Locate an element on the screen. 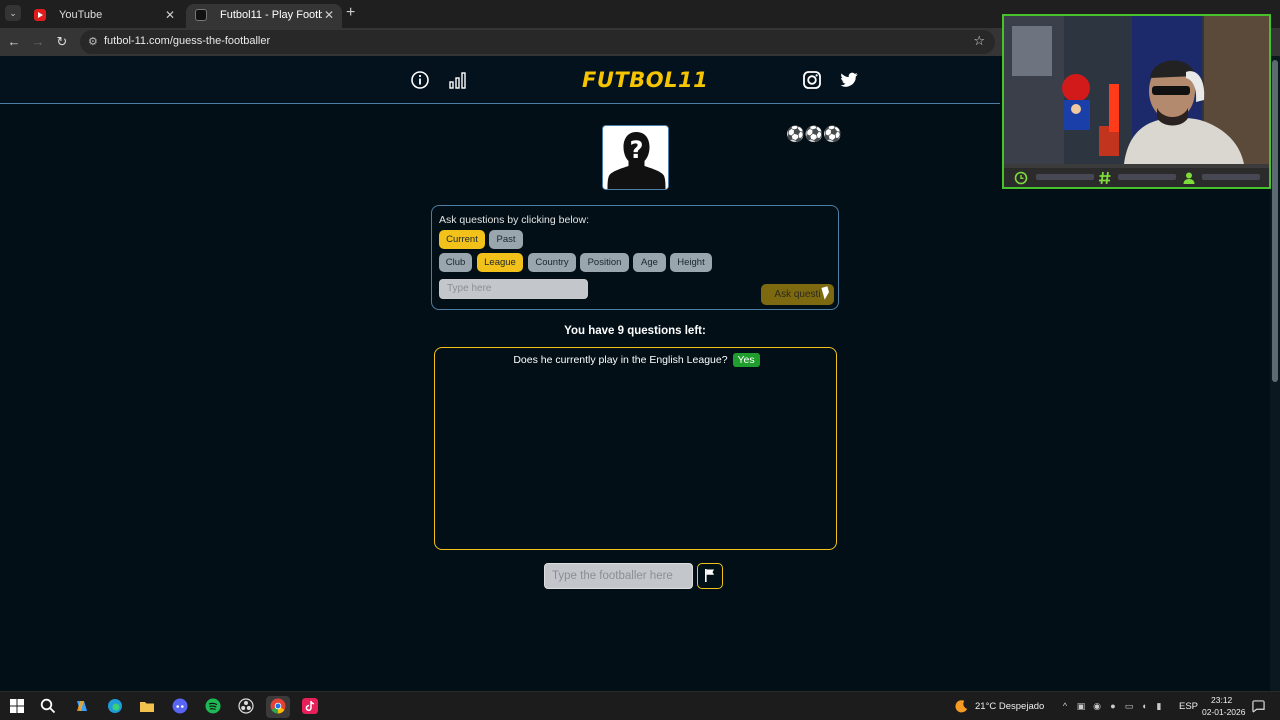  tab-search-button: ⌄ is located at coordinates (13, 13).